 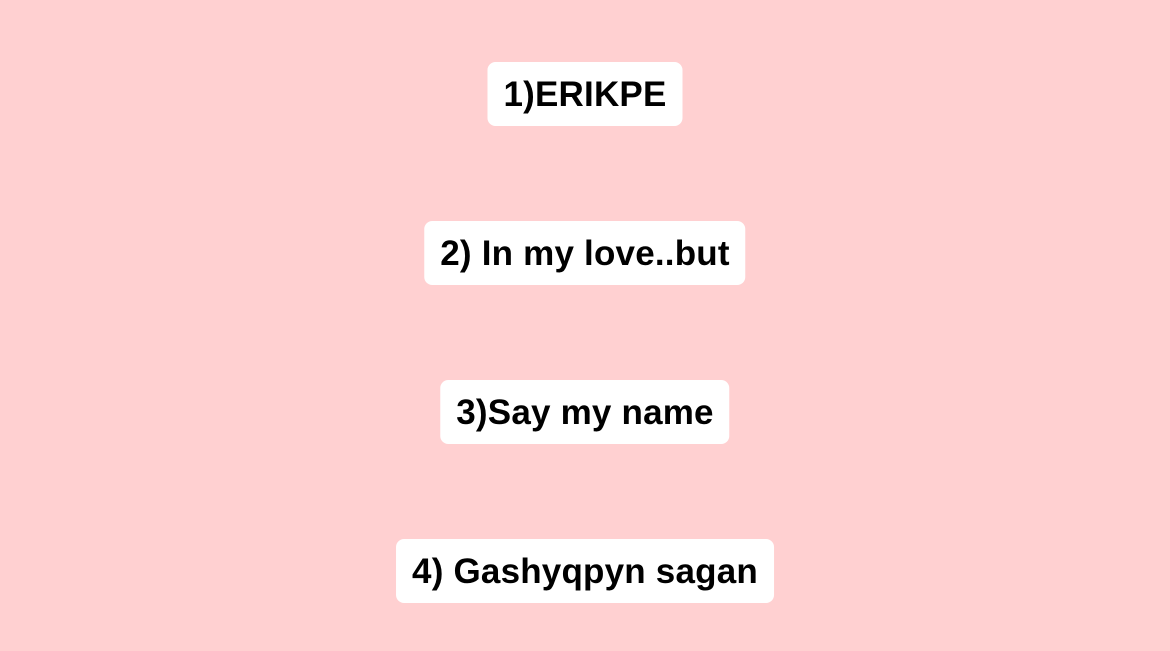 I want to click on list-item: 4) Gashyqpyn sagan, so click(x=585, y=571).